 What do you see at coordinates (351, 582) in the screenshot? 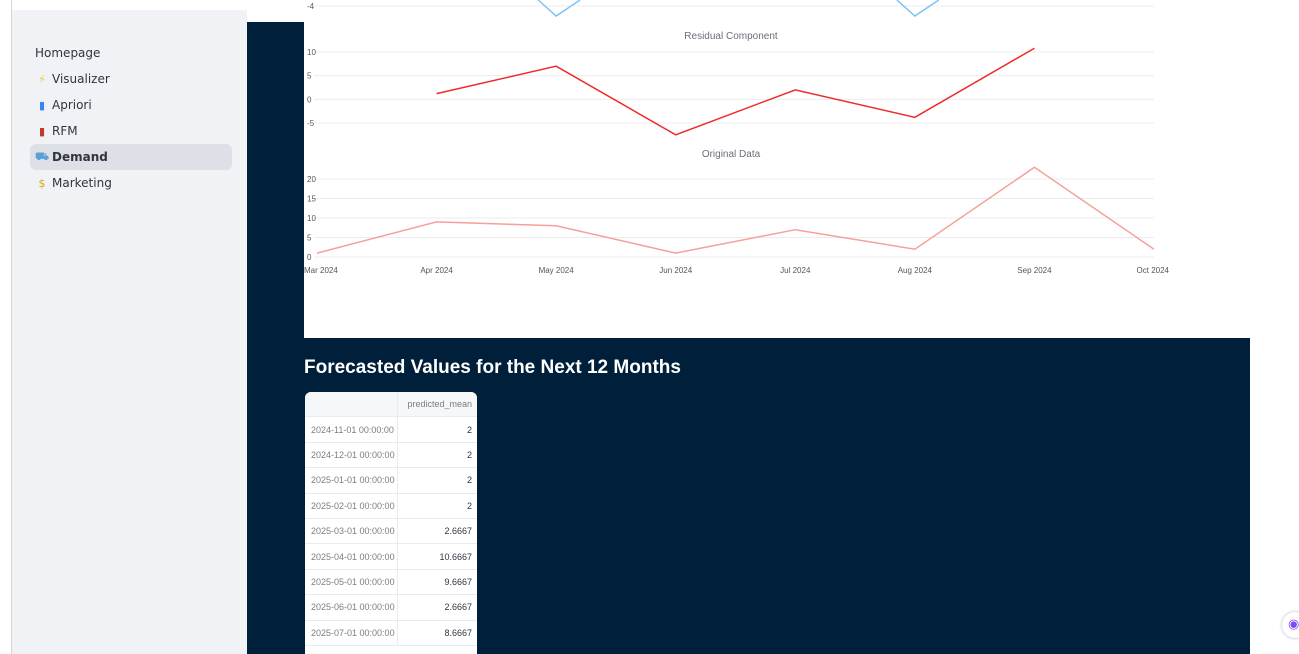
I see `row-index: 2025-05-01 00:00:00` at bounding box center [351, 582].